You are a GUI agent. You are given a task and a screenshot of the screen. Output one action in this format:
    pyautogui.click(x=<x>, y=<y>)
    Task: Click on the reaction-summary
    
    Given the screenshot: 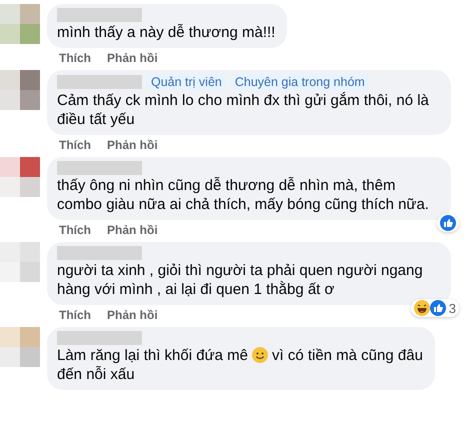 What is the action you would take?
    pyautogui.click(x=448, y=223)
    